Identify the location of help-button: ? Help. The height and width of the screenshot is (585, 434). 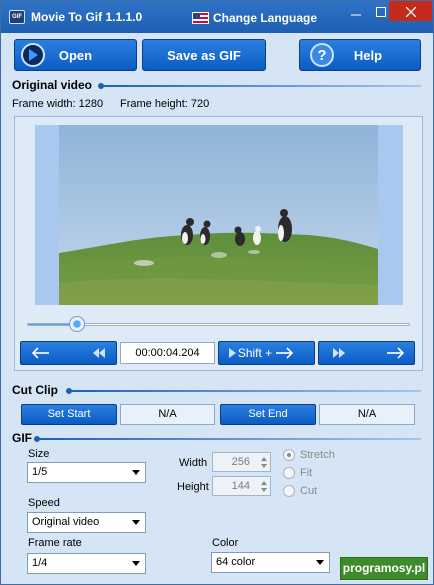
(360, 55).